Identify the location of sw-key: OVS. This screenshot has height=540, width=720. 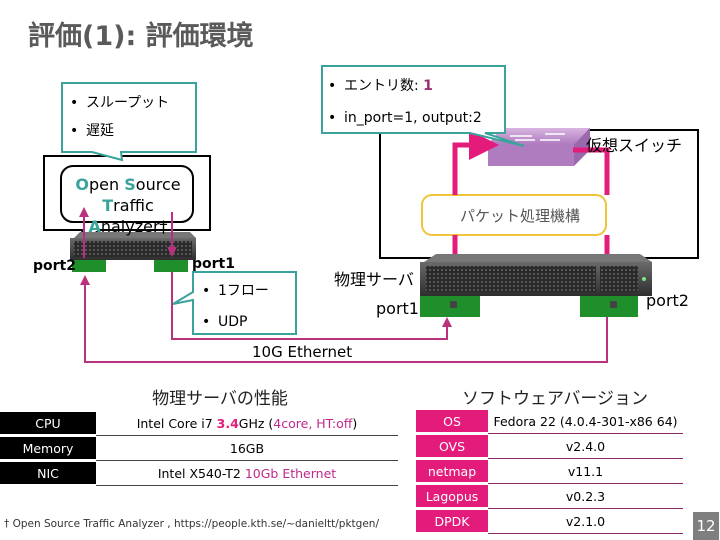
(452, 446).